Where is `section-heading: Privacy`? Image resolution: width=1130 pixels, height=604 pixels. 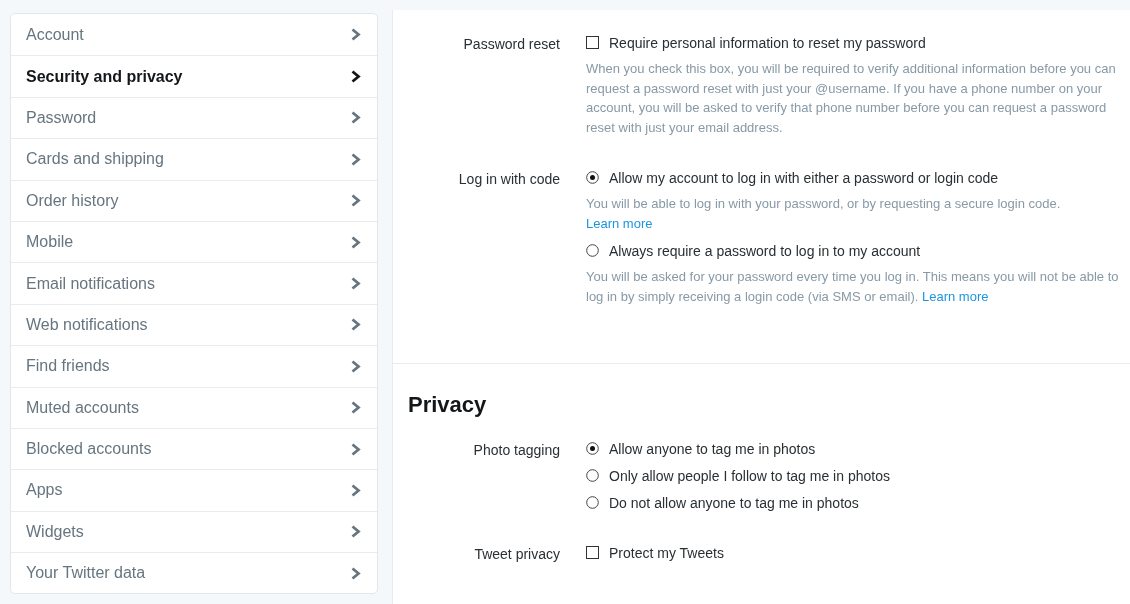 section-heading: Privacy is located at coordinates (447, 405).